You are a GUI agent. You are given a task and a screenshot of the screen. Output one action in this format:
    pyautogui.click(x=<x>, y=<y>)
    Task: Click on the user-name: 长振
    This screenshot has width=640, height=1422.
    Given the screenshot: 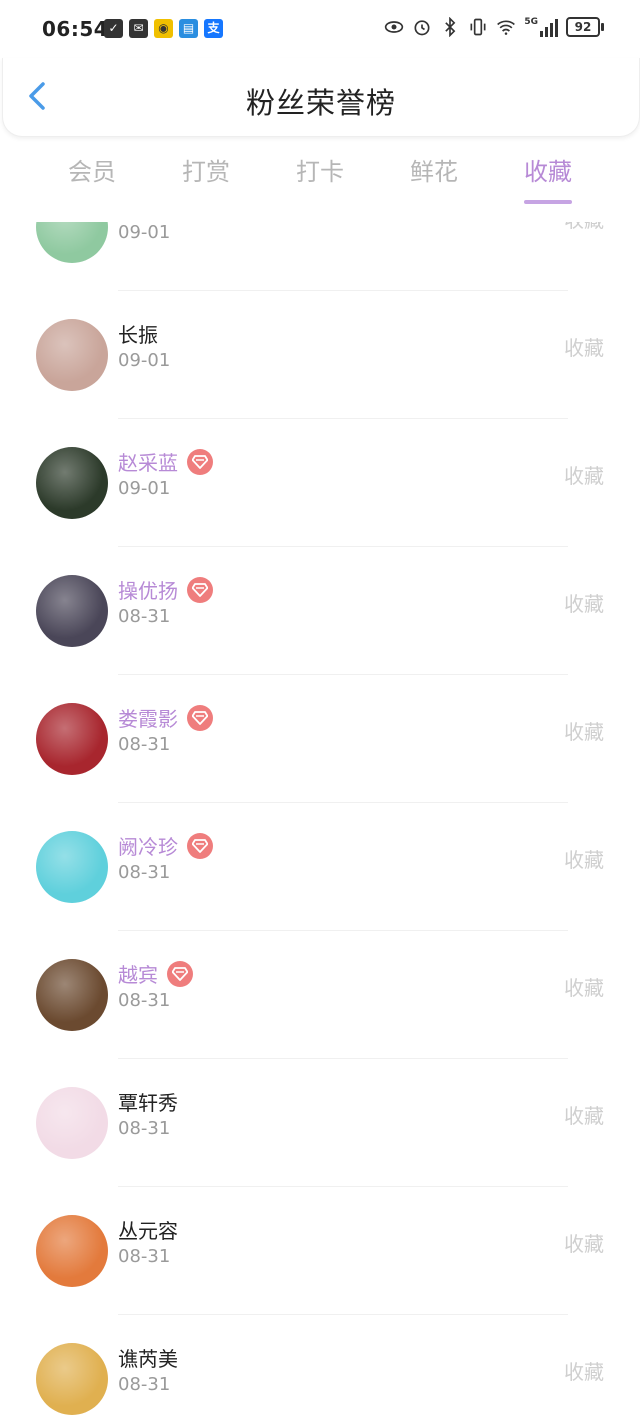 What is the action you would take?
    pyautogui.click(x=138, y=333)
    